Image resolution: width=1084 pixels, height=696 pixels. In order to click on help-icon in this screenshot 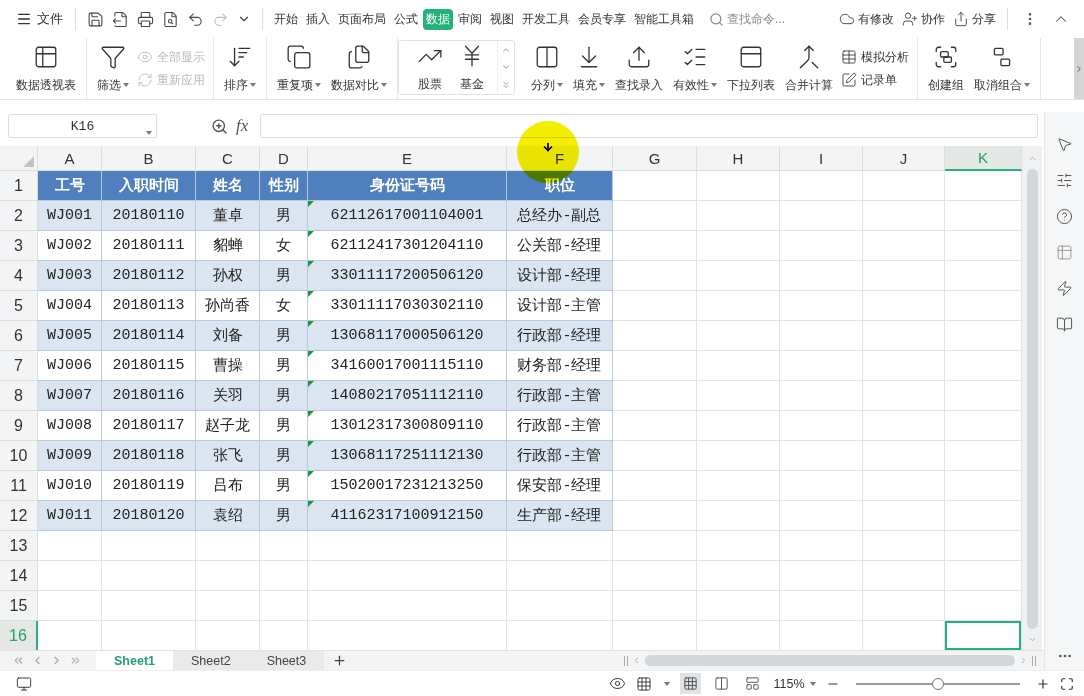, I will do `click(1064, 216)`.